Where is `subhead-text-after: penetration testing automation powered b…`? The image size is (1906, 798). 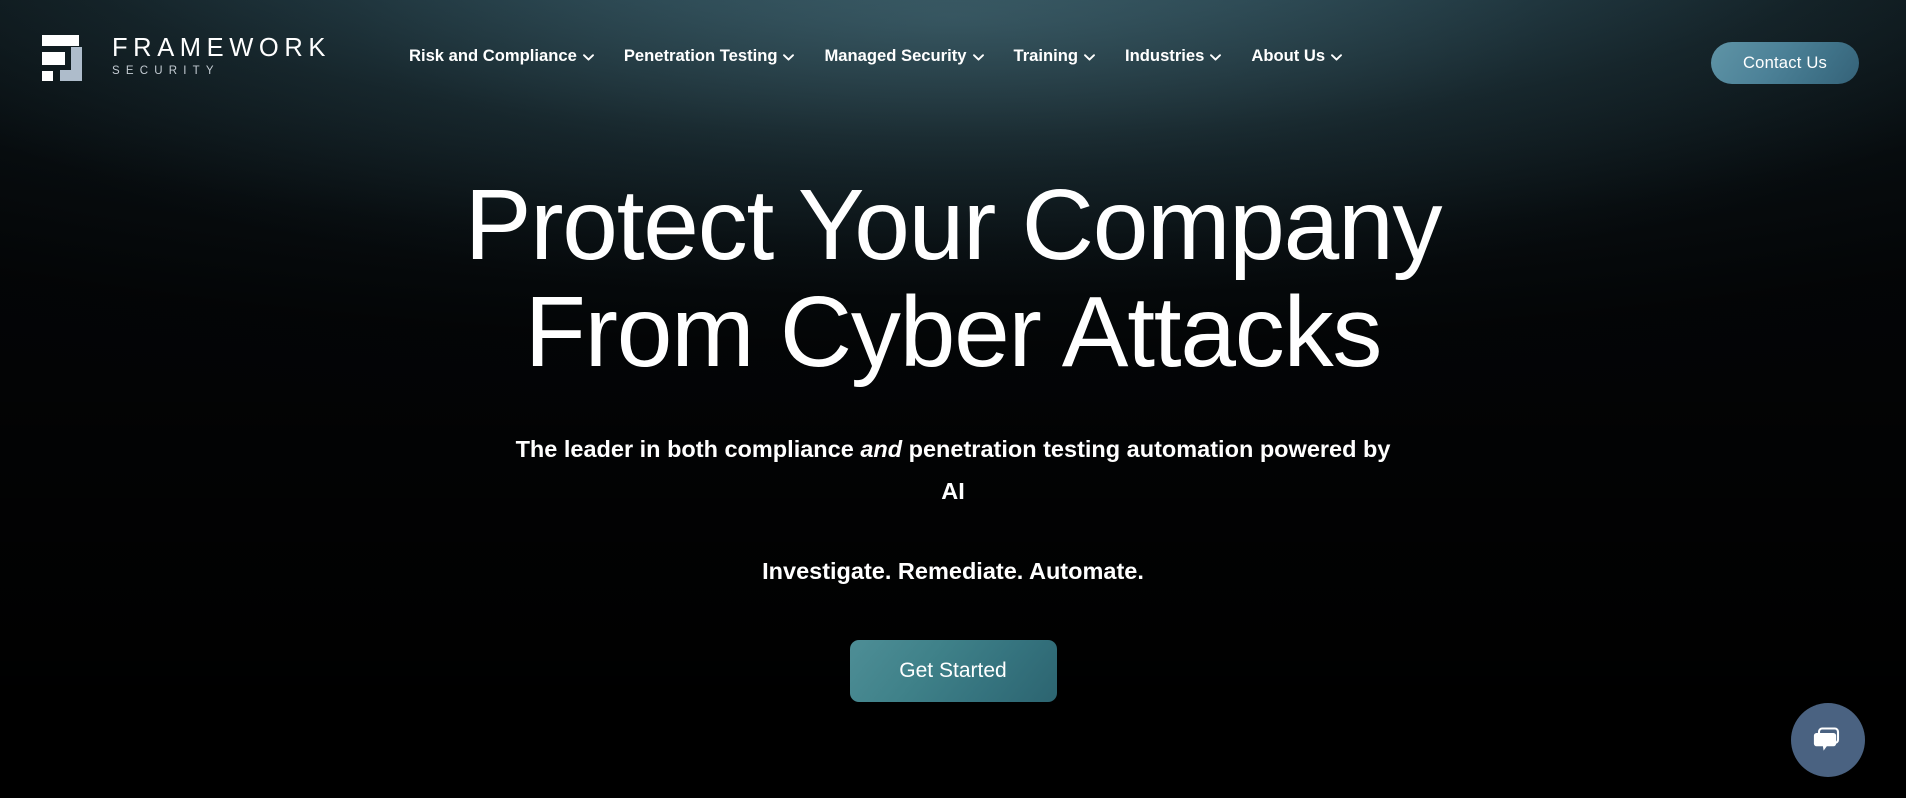
subhead-text-after: penetration testing automation powered b… is located at coordinates (1146, 470).